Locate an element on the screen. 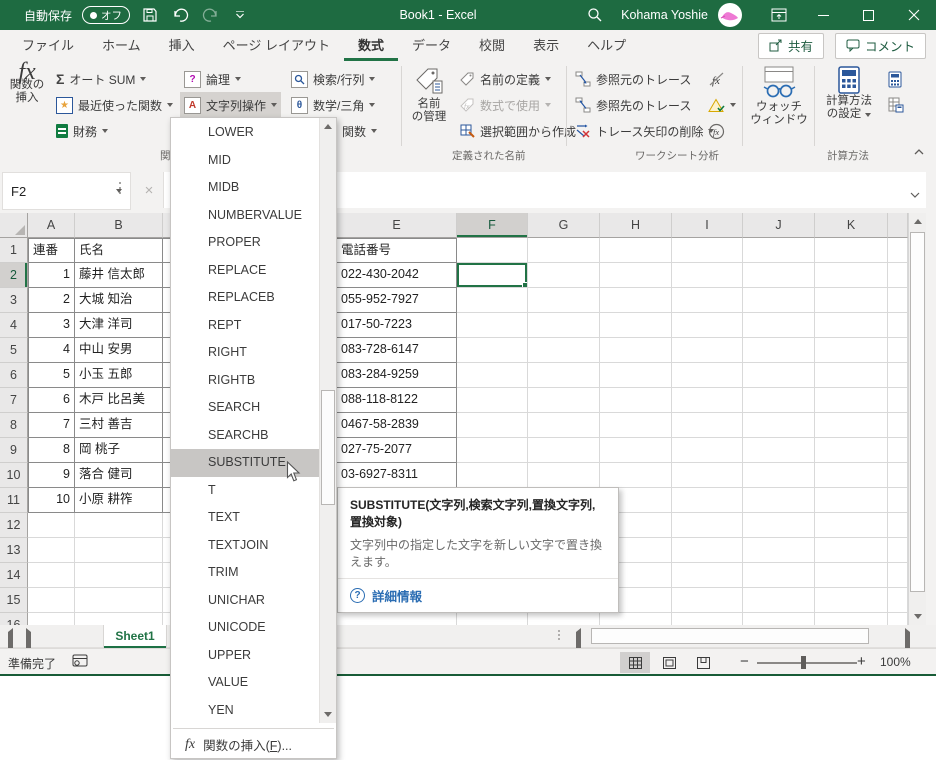 The width and height of the screenshot is (936, 760). ribbon-tab-2: 挿入 is located at coordinates (182, 45).